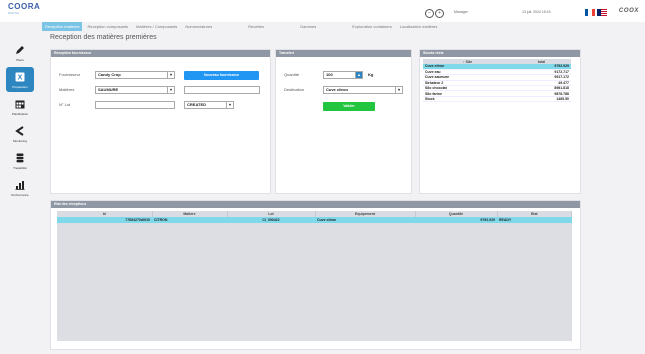  What do you see at coordinates (541, 99) in the screenshot?
I see `total-cell: 1465.50` at bounding box center [541, 99].